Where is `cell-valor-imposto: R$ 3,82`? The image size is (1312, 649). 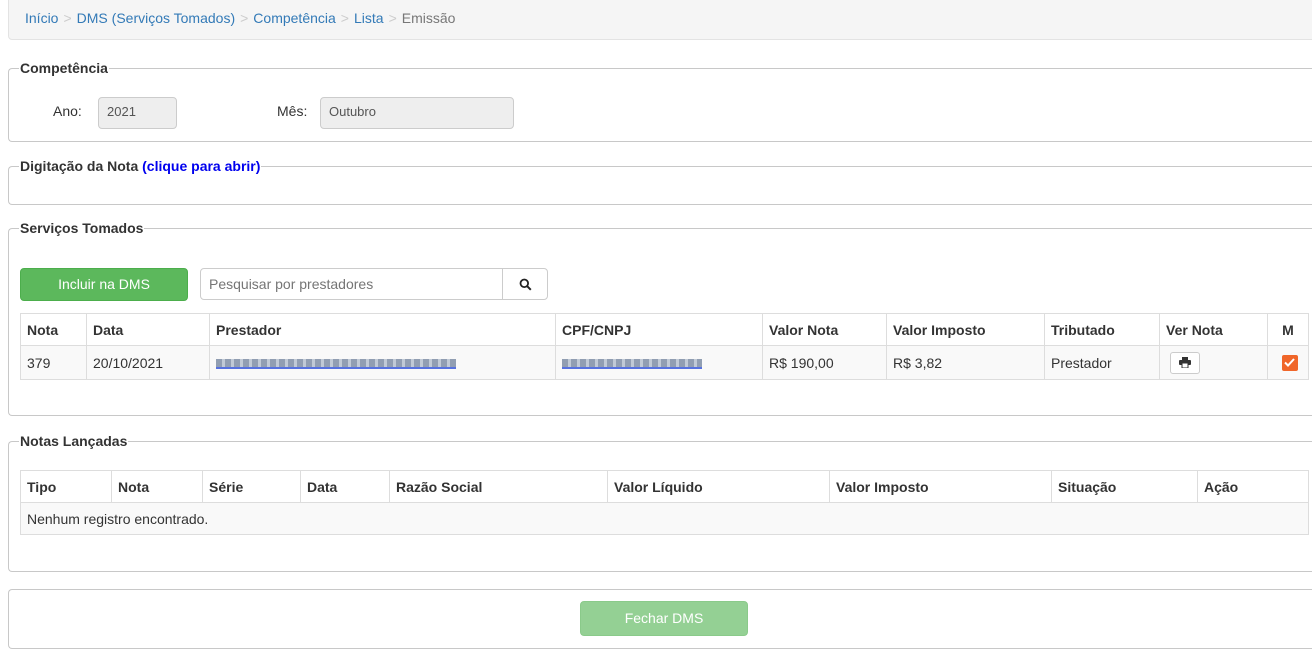
cell-valor-imposto: R$ 3,82 is located at coordinates (965, 362).